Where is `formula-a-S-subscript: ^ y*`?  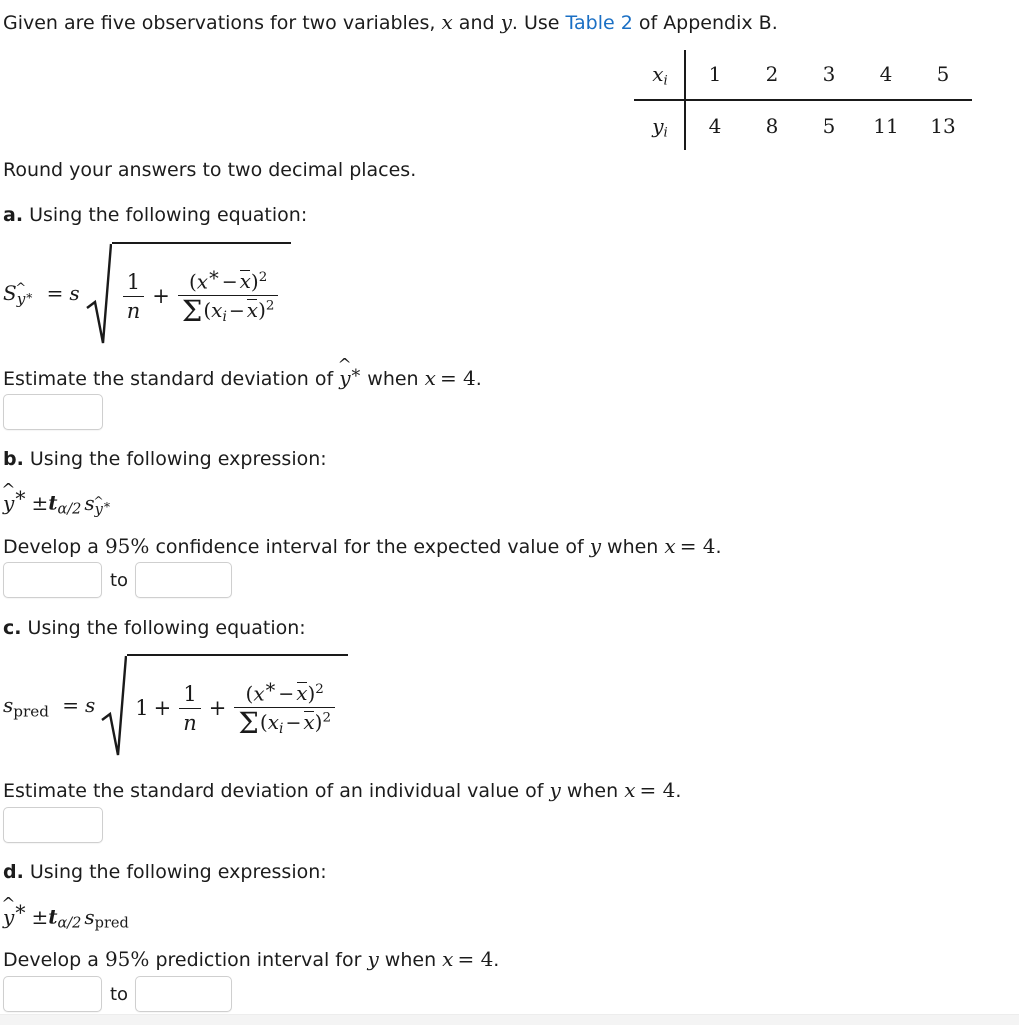
formula-a-S-subscript: ^ y* is located at coordinates (24, 295).